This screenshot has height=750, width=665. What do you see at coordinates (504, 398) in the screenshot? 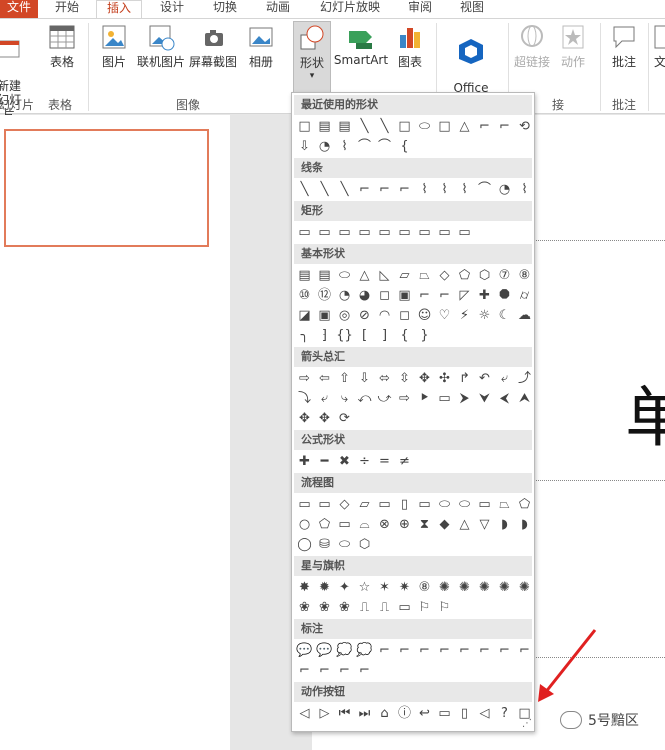
I see `shape-option-icon: ⮜` at bounding box center [504, 398].